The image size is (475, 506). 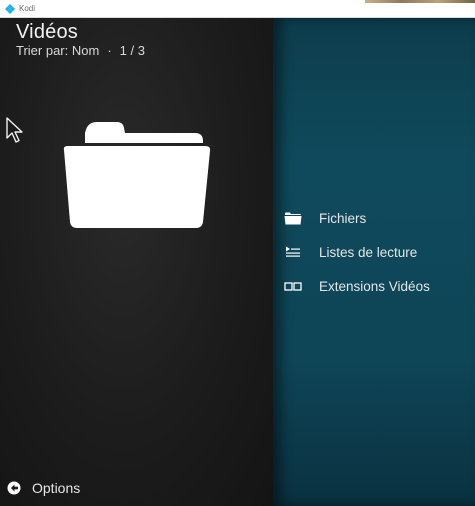 I want to click on menu-item-video-addons: Extensions Vidéos, so click(x=357, y=286).